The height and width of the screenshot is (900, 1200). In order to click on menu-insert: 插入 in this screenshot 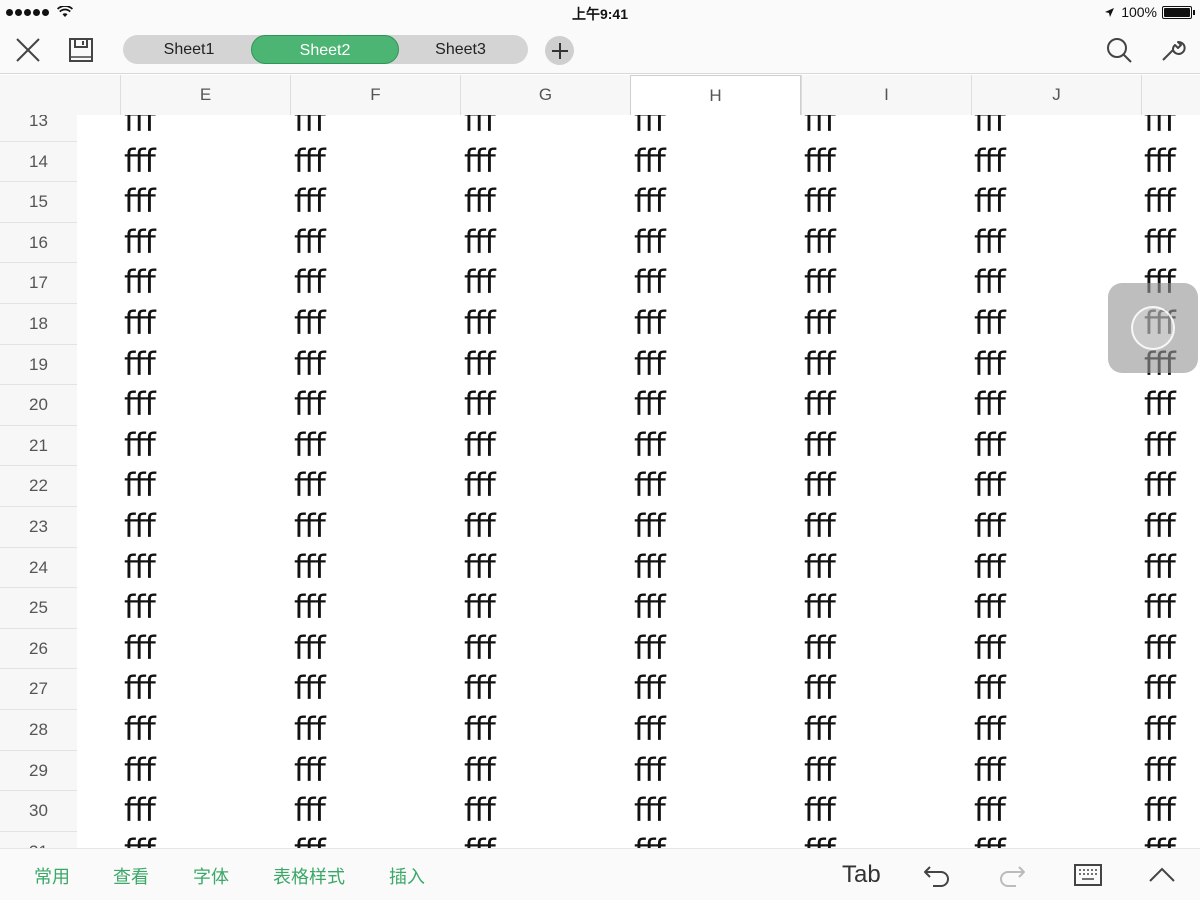, I will do `click(407, 876)`.